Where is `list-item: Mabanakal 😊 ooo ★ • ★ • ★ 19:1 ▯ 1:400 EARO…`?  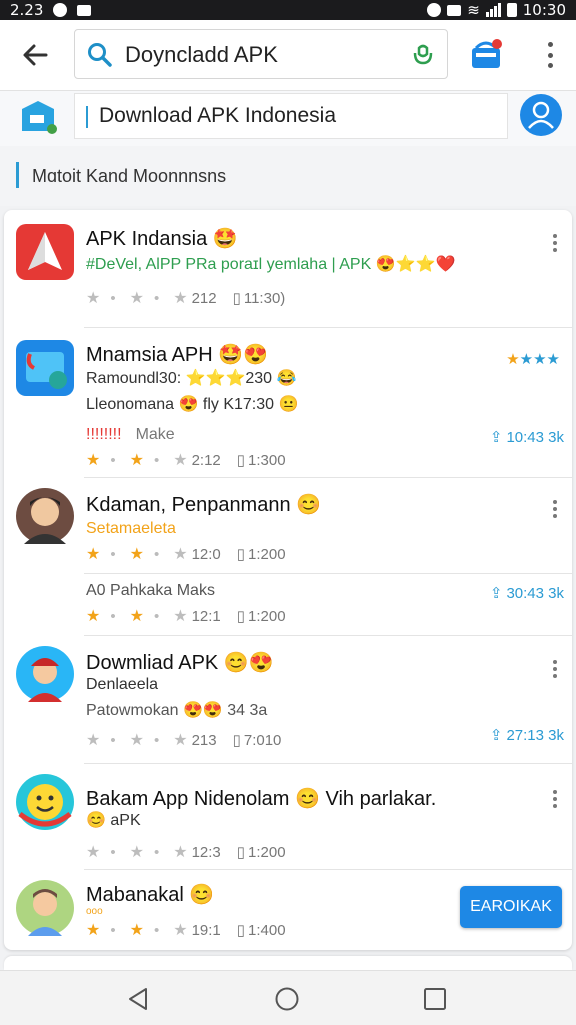 list-item: Mabanakal 😊 ooo ★ • ★ • ★ 19:1 ▯ 1:400 EARO… is located at coordinates (288, 910).